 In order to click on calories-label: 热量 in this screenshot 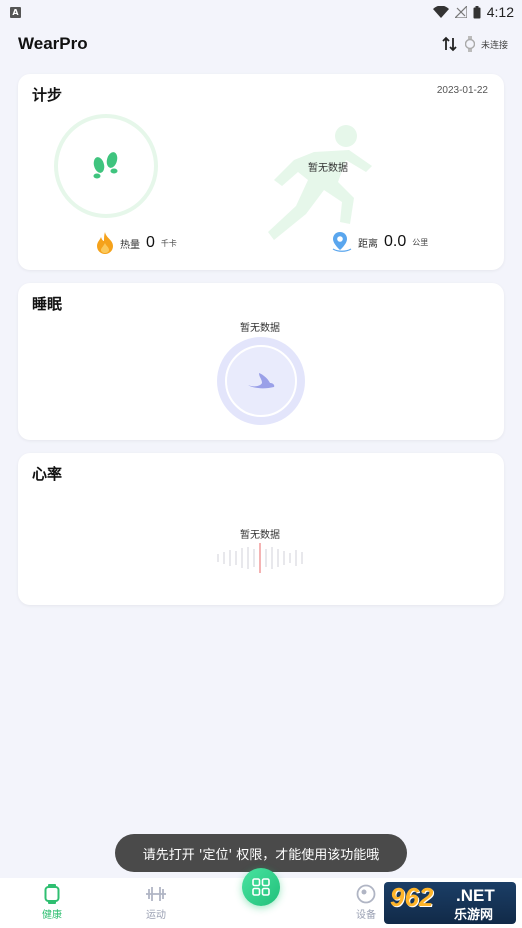, I will do `click(130, 245)`.